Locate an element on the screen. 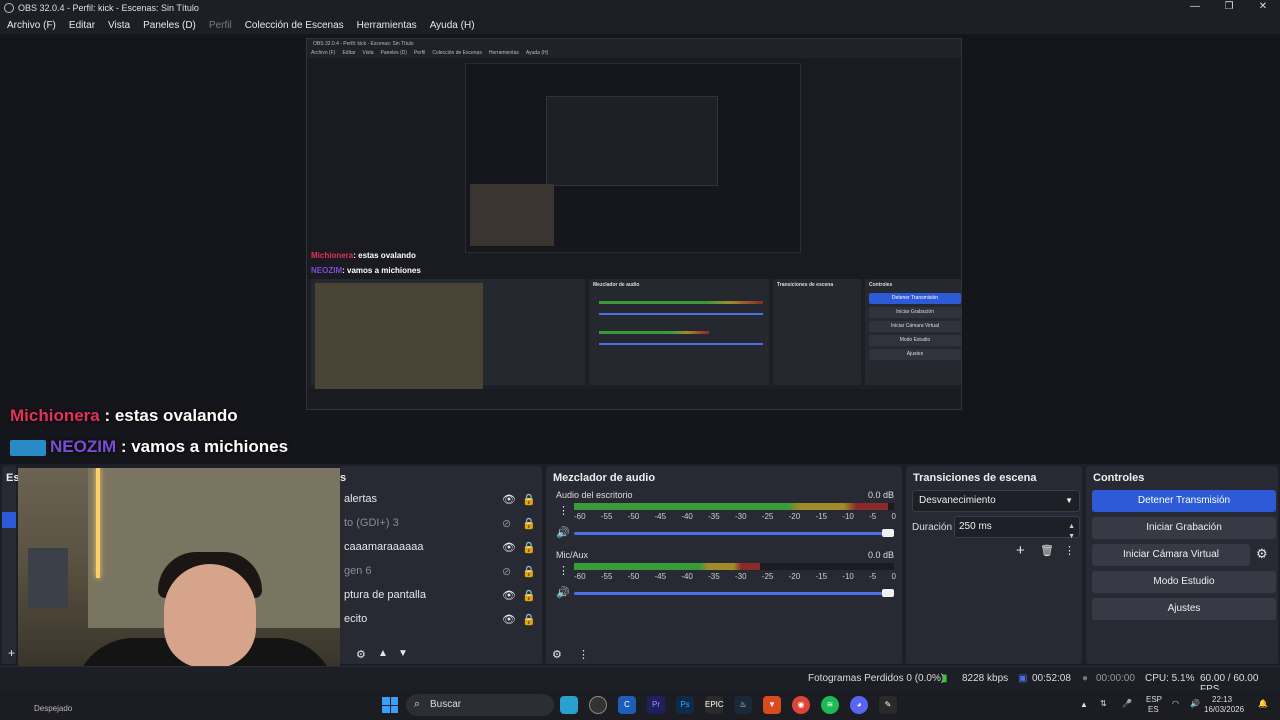 Image resolution: width=1280 pixels, height=720 pixels. spotify-icon: ≋ is located at coordinates (830, 705).